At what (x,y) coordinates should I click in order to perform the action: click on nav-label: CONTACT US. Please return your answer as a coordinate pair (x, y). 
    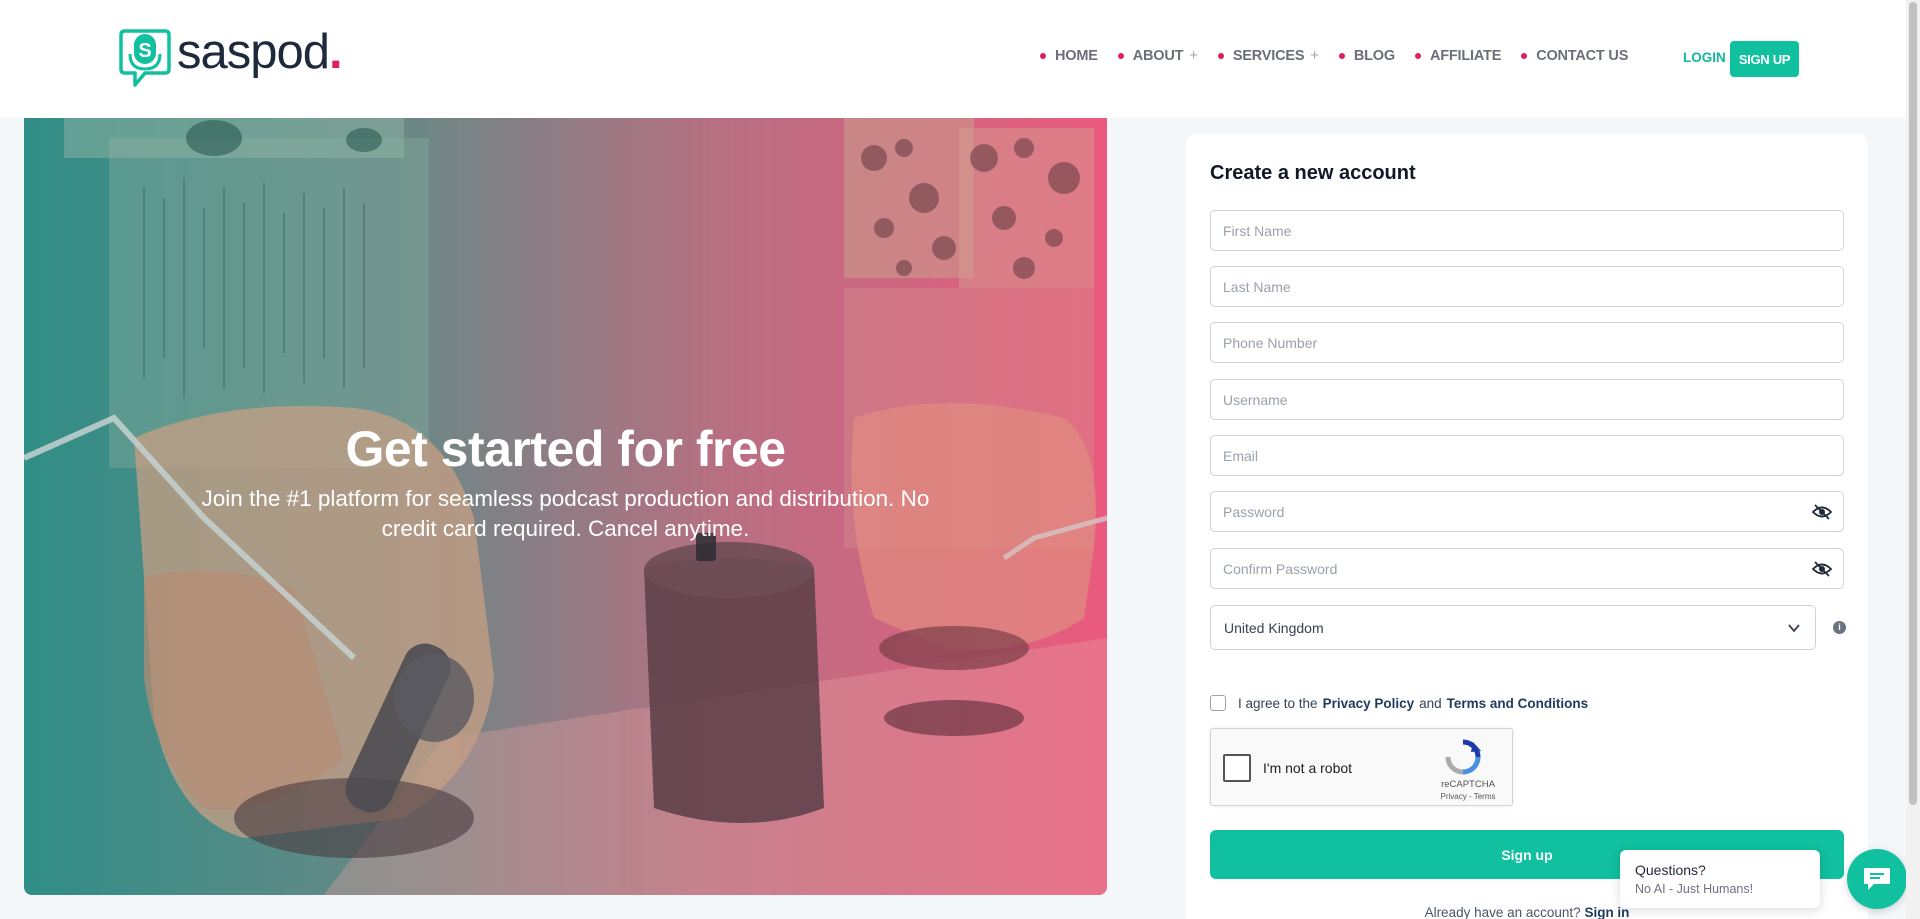
    Looking at the image, I should click on (1582, 55).